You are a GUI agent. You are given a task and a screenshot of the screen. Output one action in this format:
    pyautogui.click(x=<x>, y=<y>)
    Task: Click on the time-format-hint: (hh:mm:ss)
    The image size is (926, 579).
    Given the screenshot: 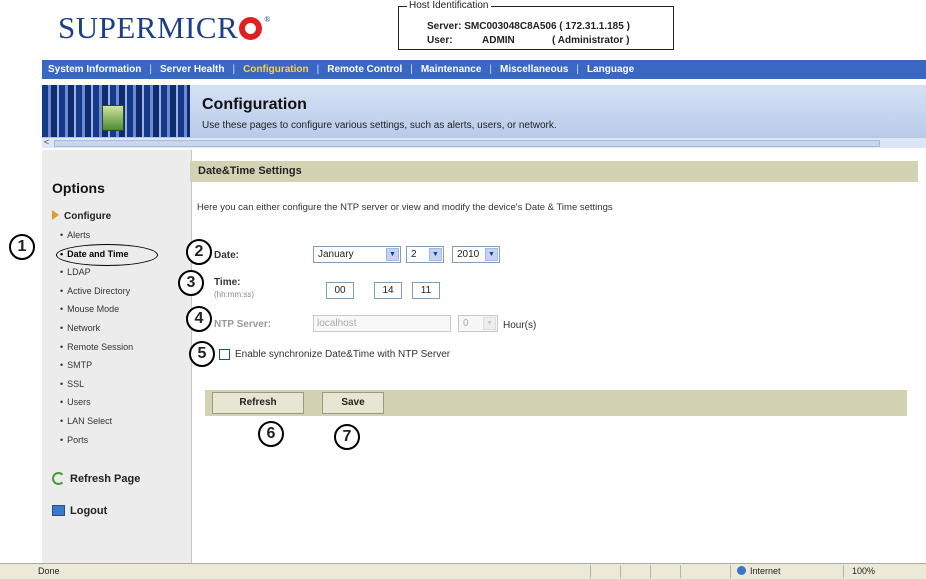 What is the action you would take?
    pyautogui.click(x=234, y=294)
    